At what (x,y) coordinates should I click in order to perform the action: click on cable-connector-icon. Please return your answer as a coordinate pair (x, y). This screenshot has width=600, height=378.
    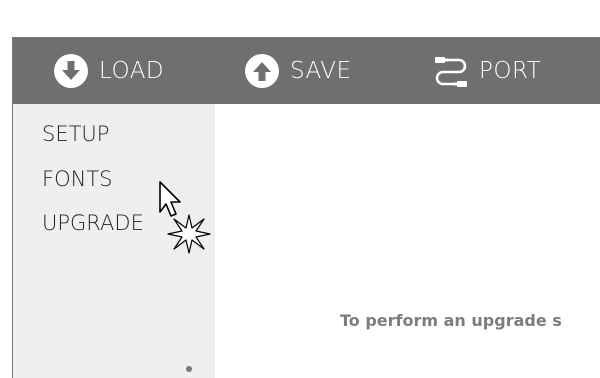
    Looking at the image, I should click on (451, 71).